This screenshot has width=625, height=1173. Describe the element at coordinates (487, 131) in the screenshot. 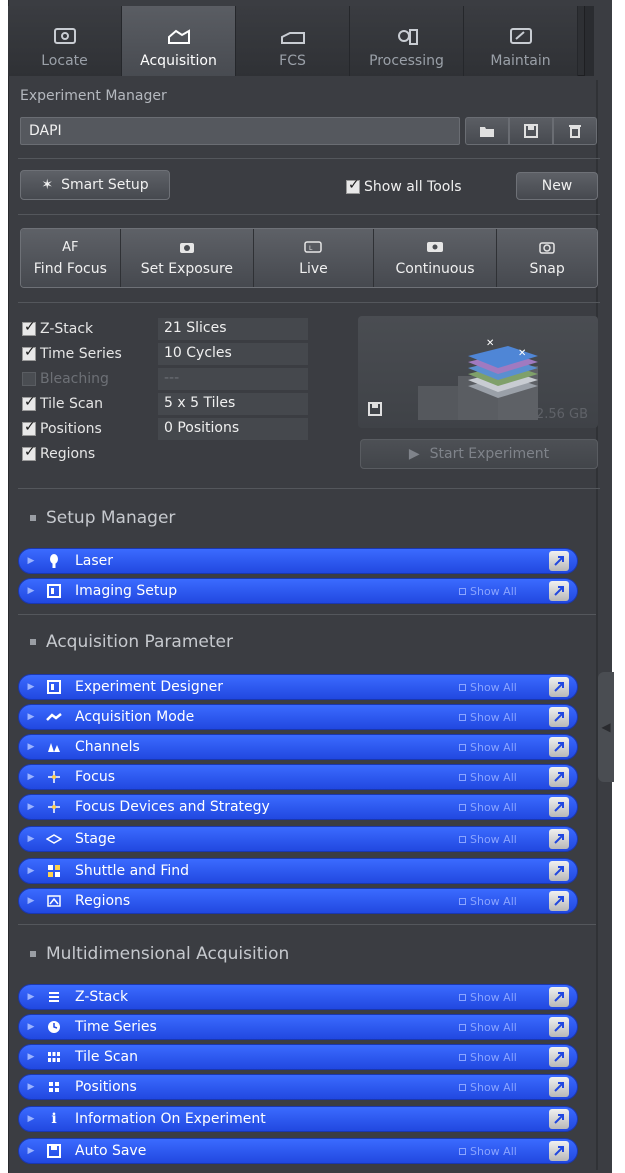

I see `open-button` at that location.